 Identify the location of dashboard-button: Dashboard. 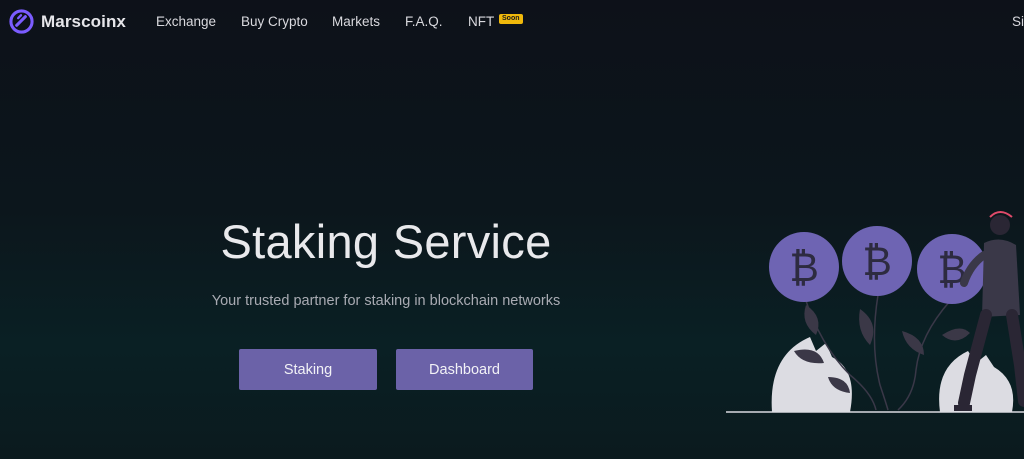
(464, 369).